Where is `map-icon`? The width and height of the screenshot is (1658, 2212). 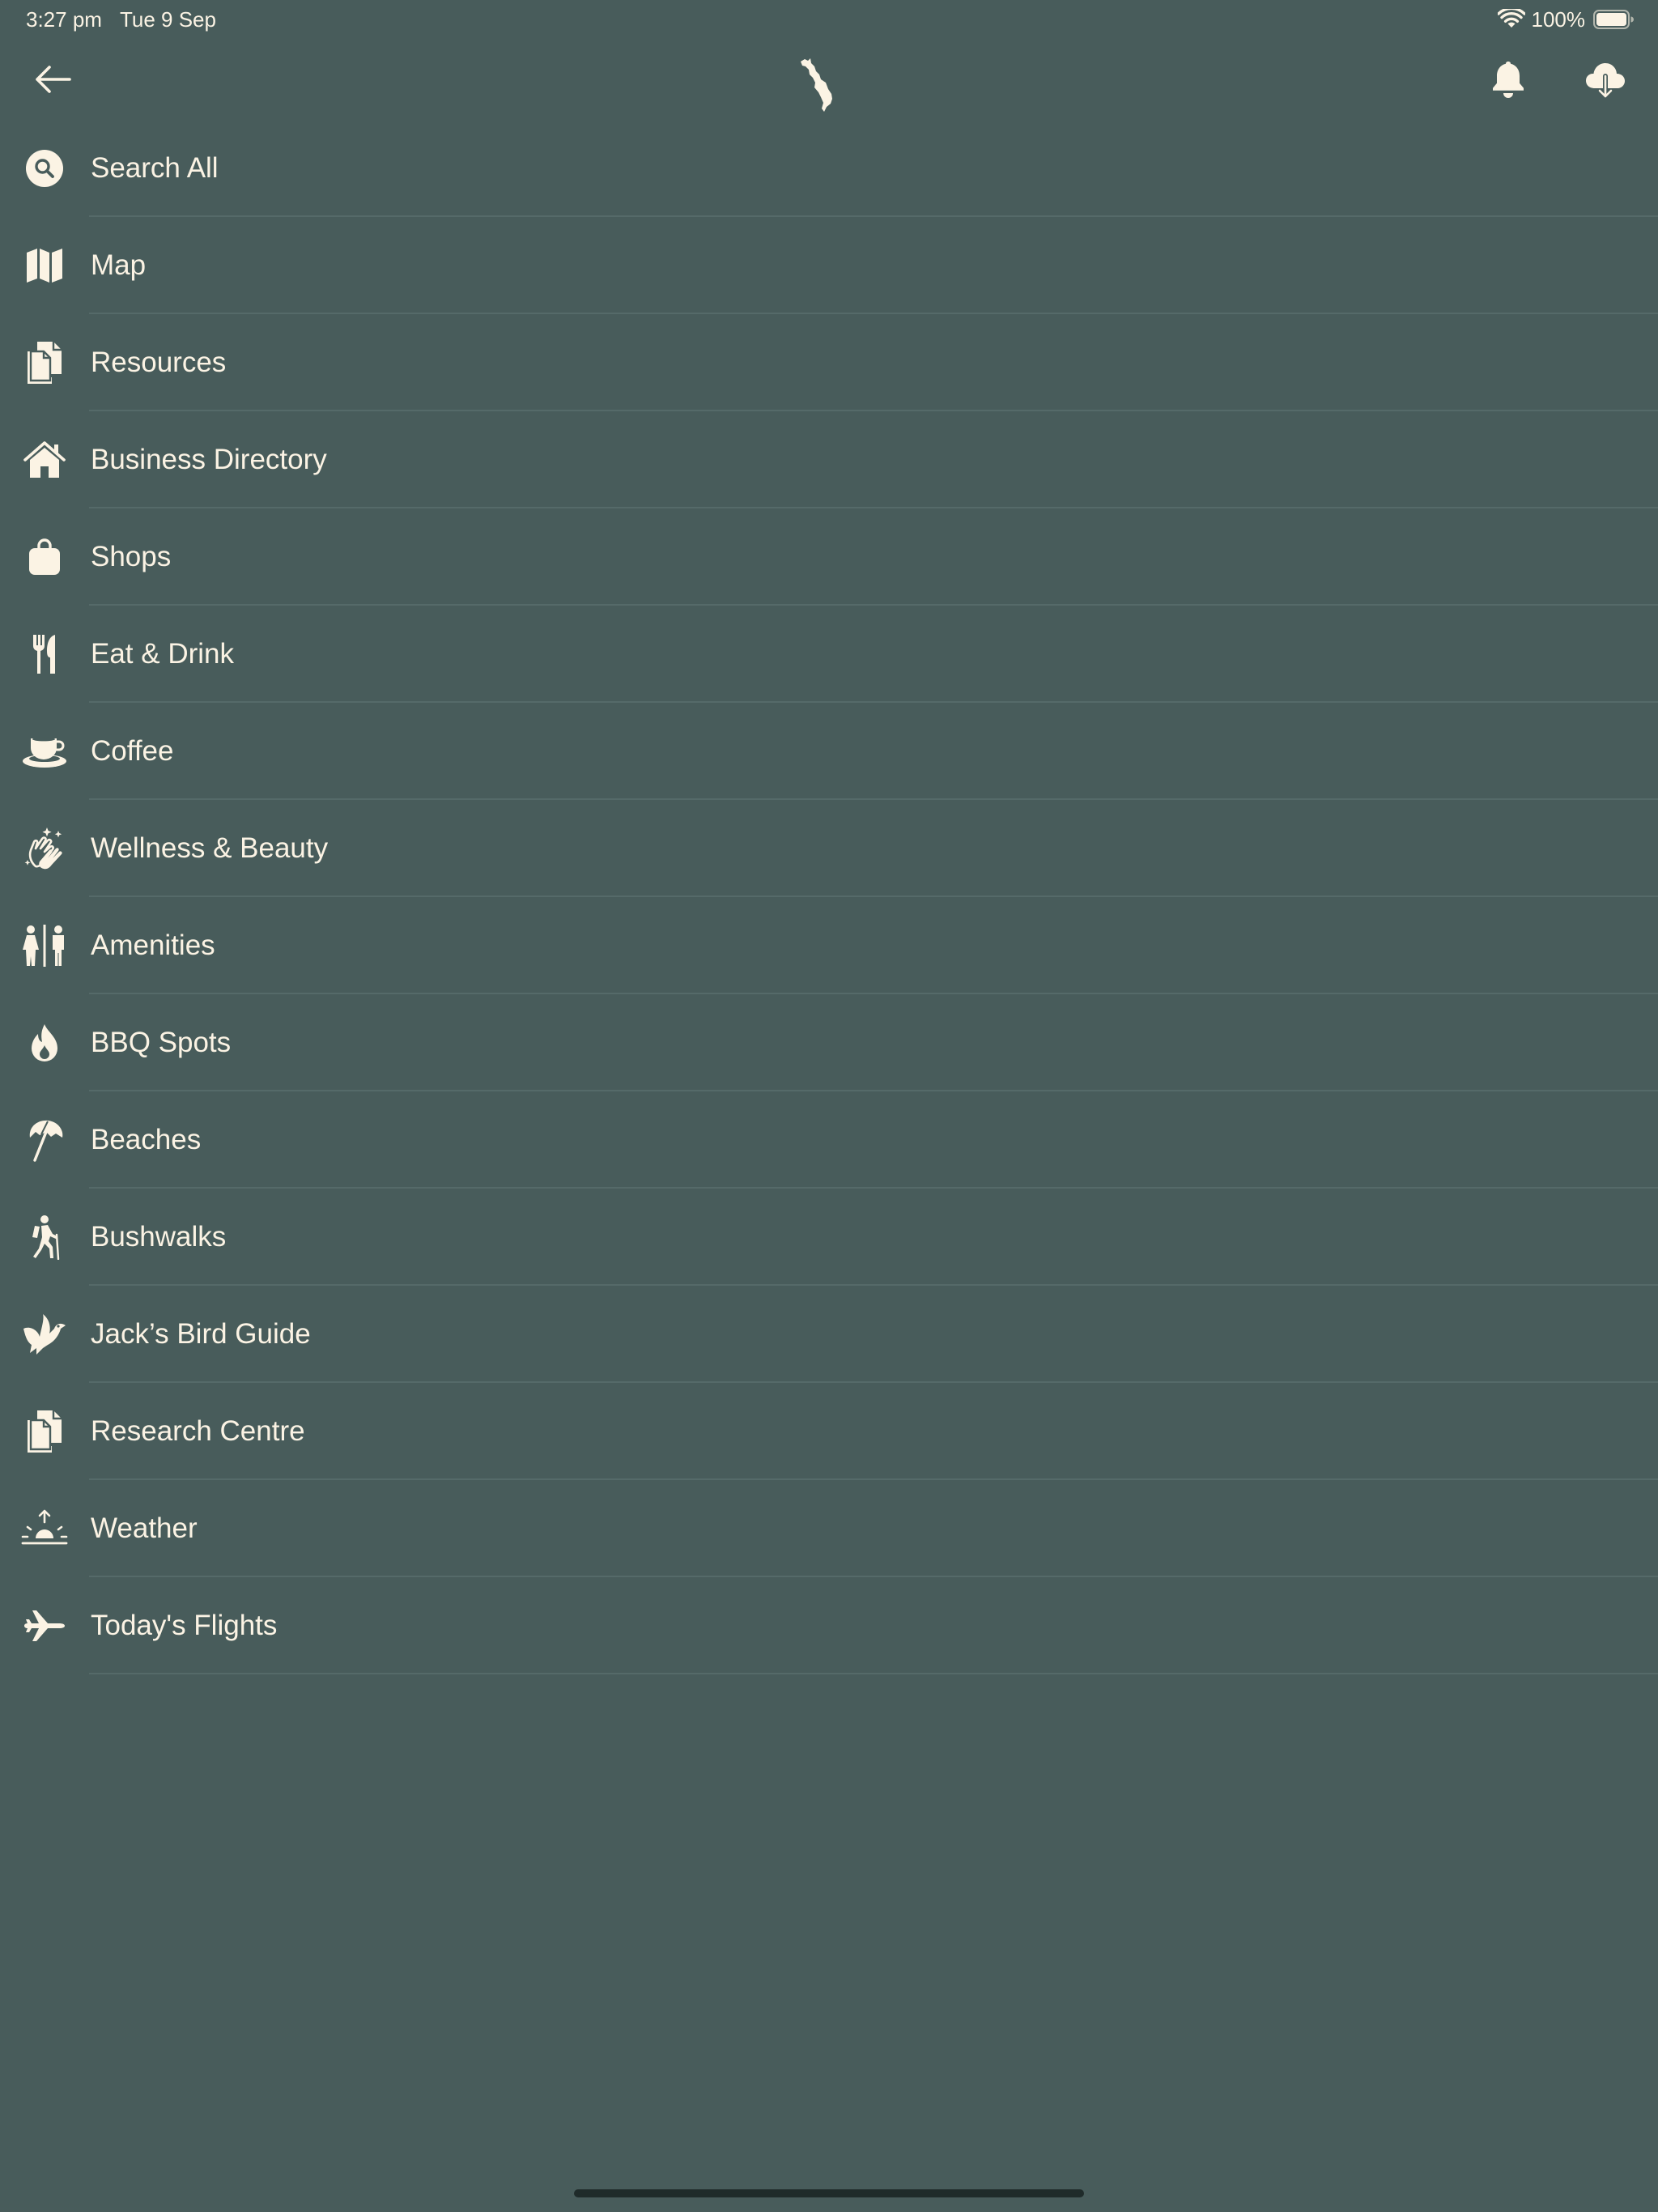
map-icon is located at coordinates (44, 265).